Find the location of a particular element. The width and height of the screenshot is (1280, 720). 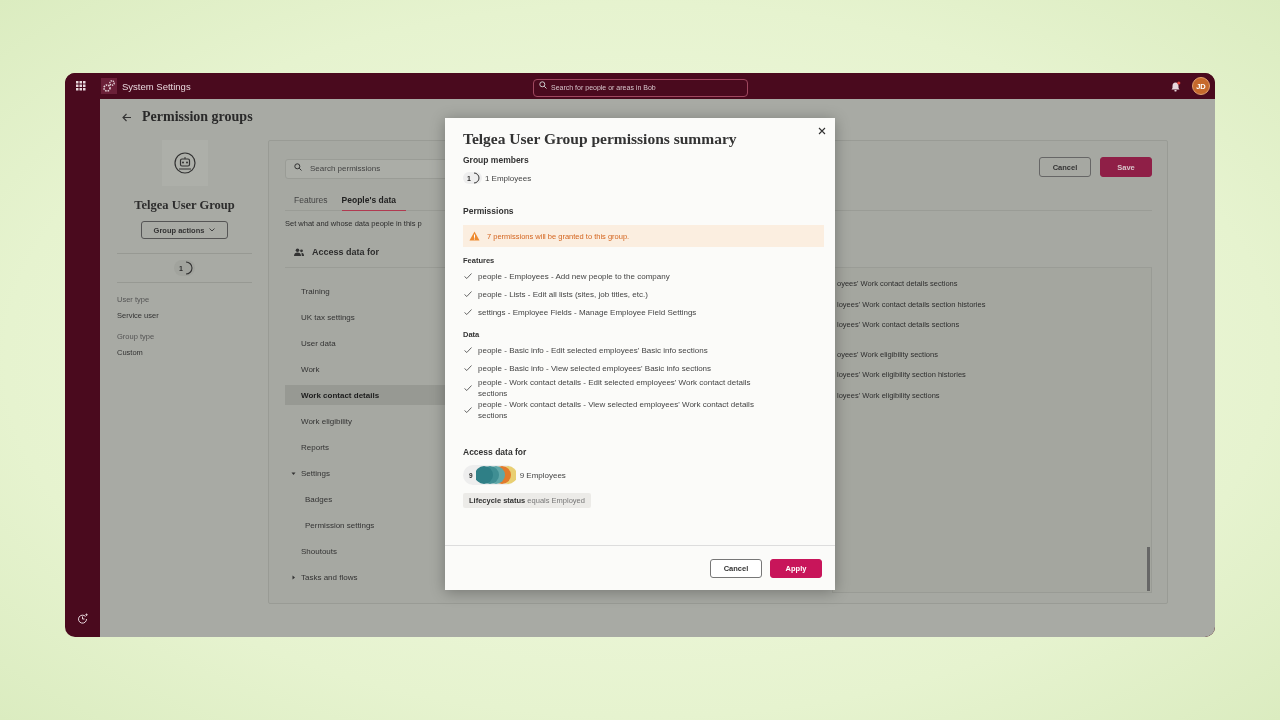

robot-icon is located at coordinates (184, 163).